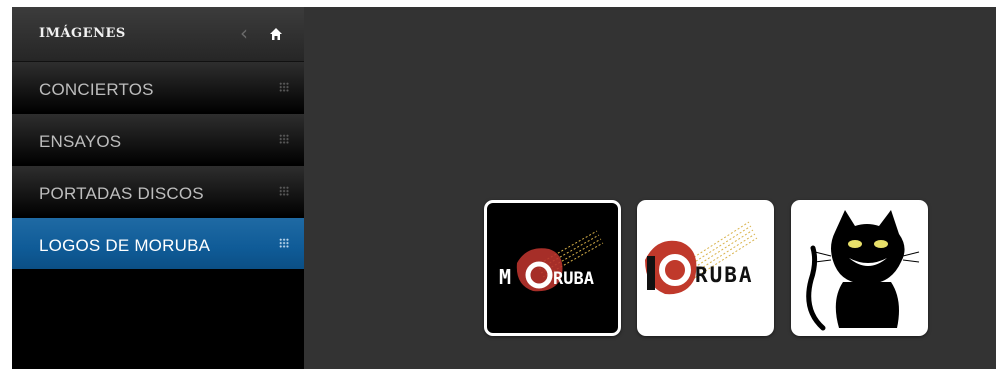 The height and width of the screenshot is (369, 996). What do you see at coordinates (551, 261) in the screenshot?
I see `moruba-logo-image: M RUBA` at bounding box center [551, 261].